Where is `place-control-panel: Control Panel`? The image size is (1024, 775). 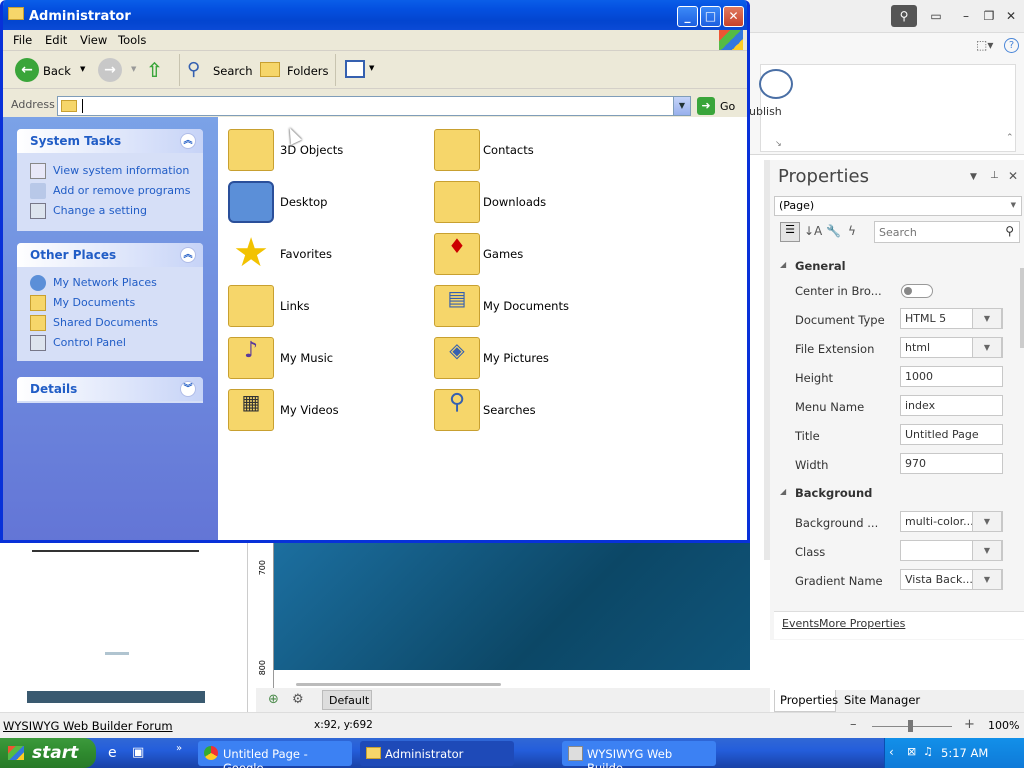 place-control-panel: Control Panel is located at coordinates (110, 343).